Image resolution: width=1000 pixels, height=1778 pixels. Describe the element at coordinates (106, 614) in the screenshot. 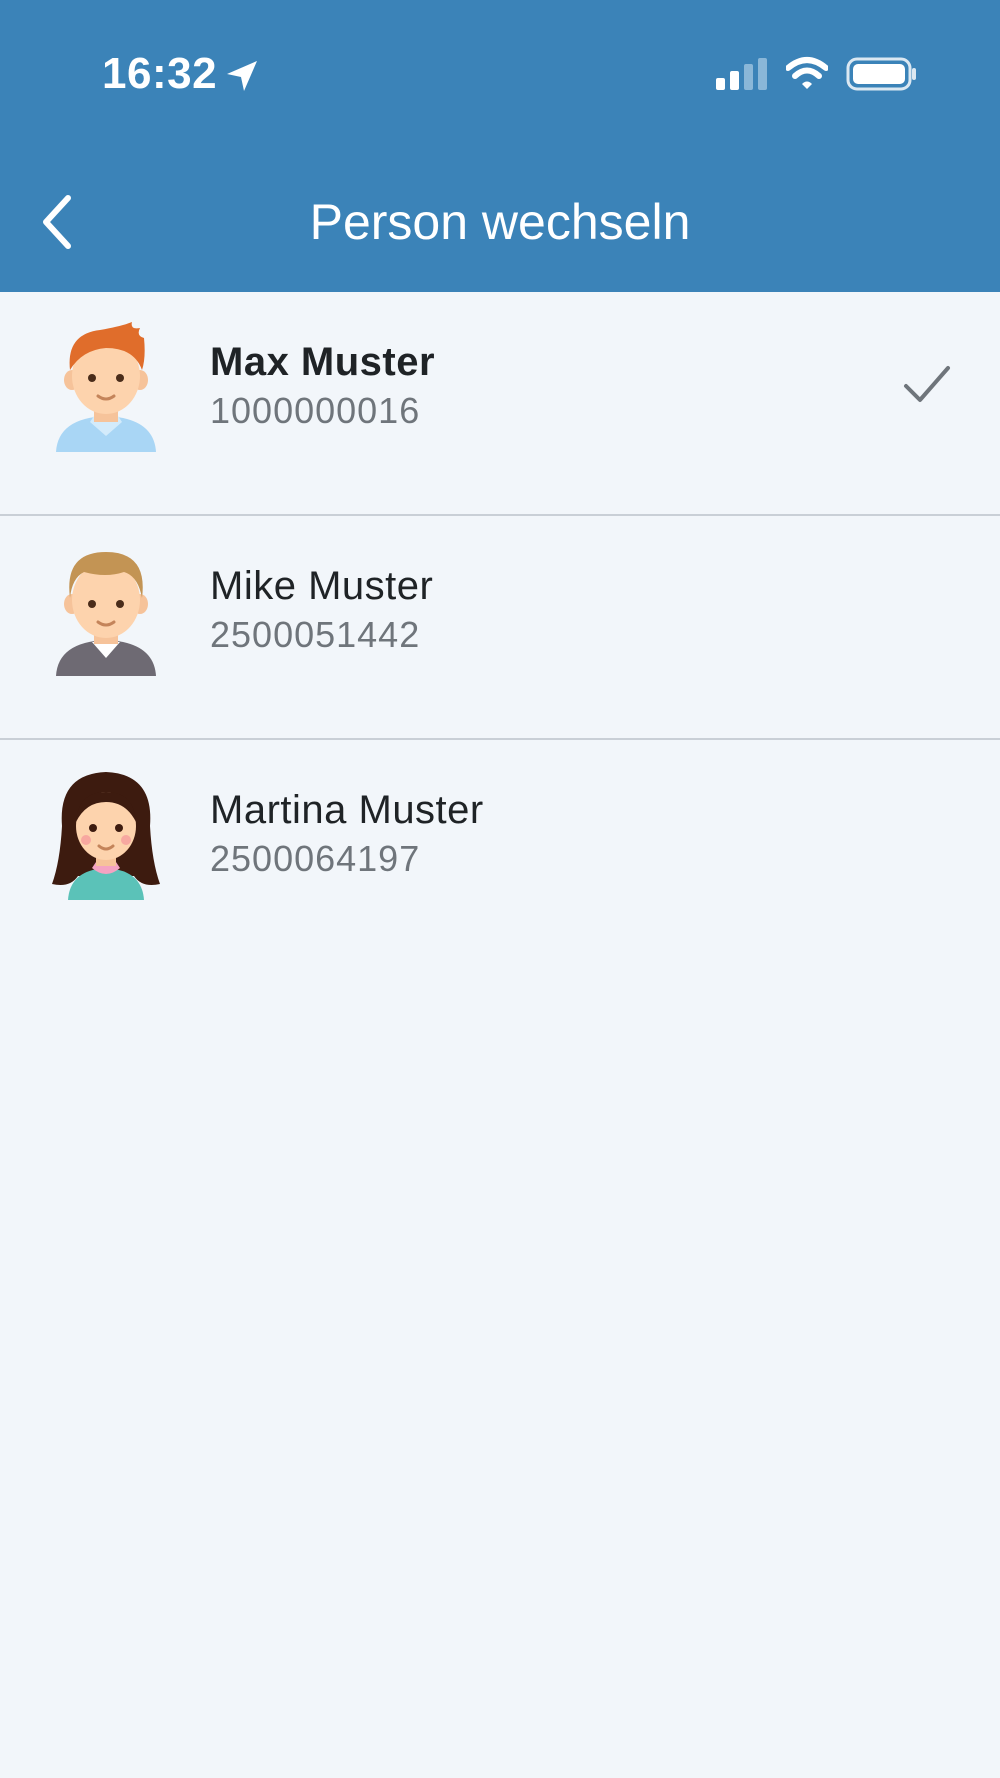

I see `avatar-man-blond-hair` at that location.